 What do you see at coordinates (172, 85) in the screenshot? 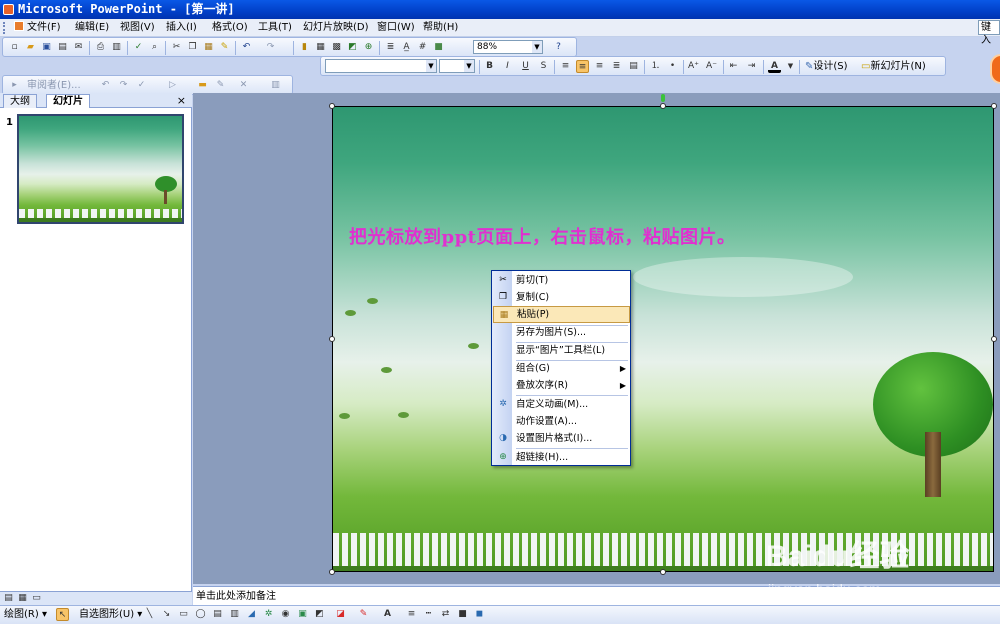
I see `unapply-change-icon: ▷` at bounding box center [172, 85].